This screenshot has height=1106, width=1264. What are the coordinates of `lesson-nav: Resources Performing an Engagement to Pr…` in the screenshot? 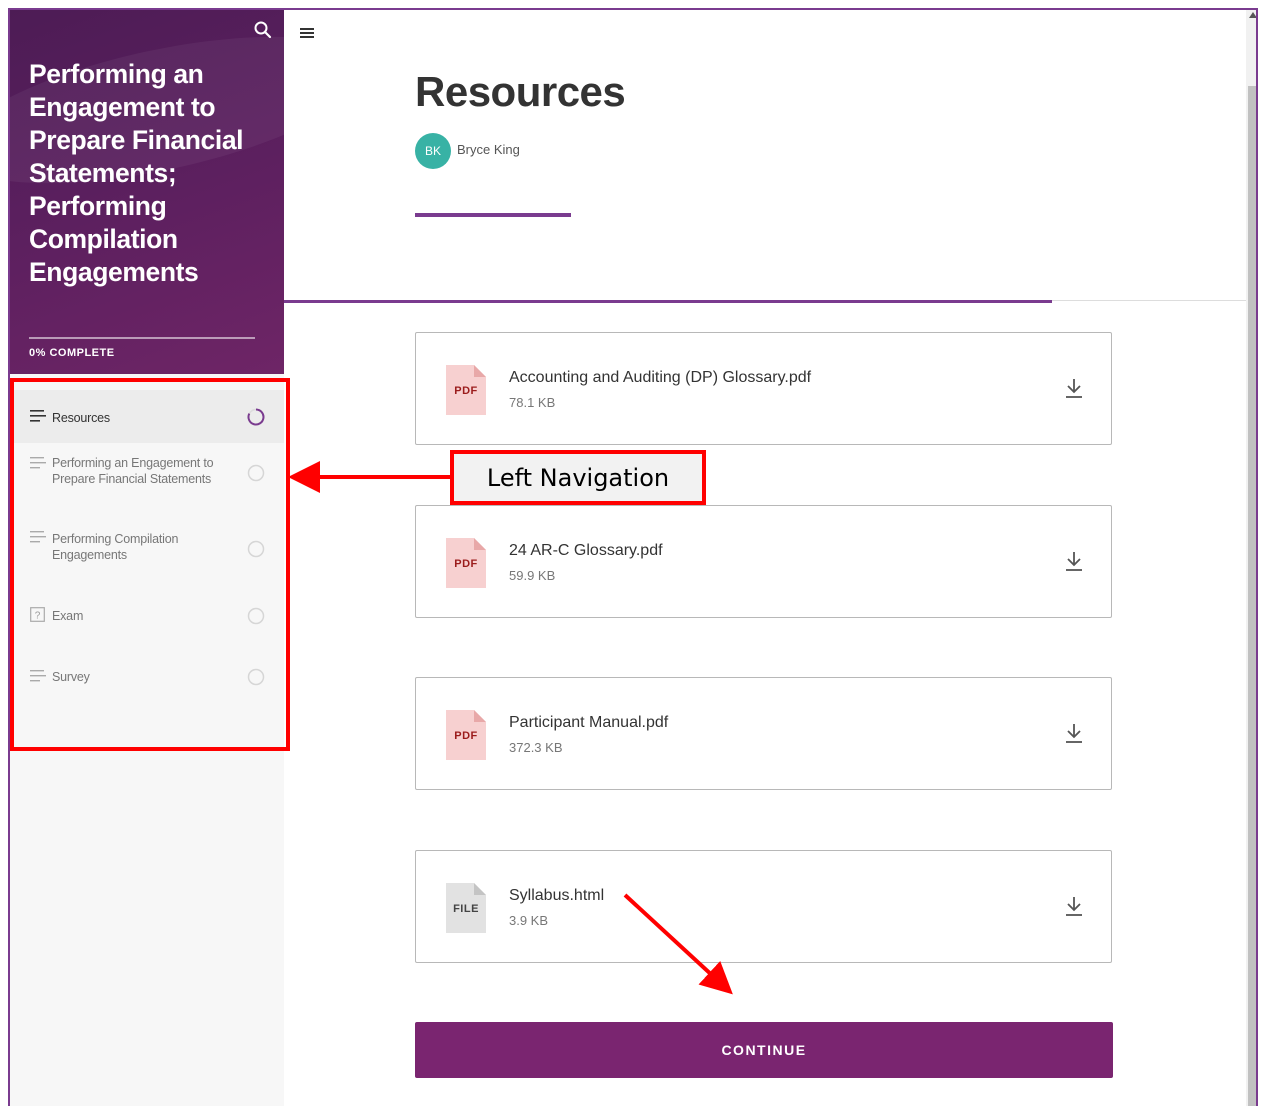 It's located at (147, 553).